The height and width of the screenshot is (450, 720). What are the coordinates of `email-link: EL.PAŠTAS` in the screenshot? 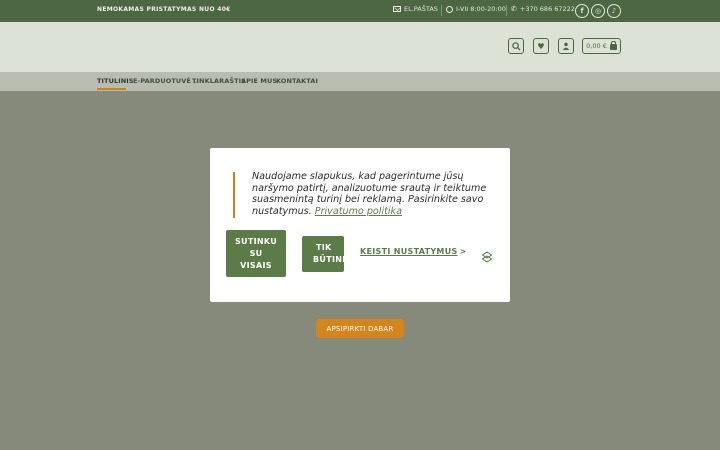 It's located at (415, 9).